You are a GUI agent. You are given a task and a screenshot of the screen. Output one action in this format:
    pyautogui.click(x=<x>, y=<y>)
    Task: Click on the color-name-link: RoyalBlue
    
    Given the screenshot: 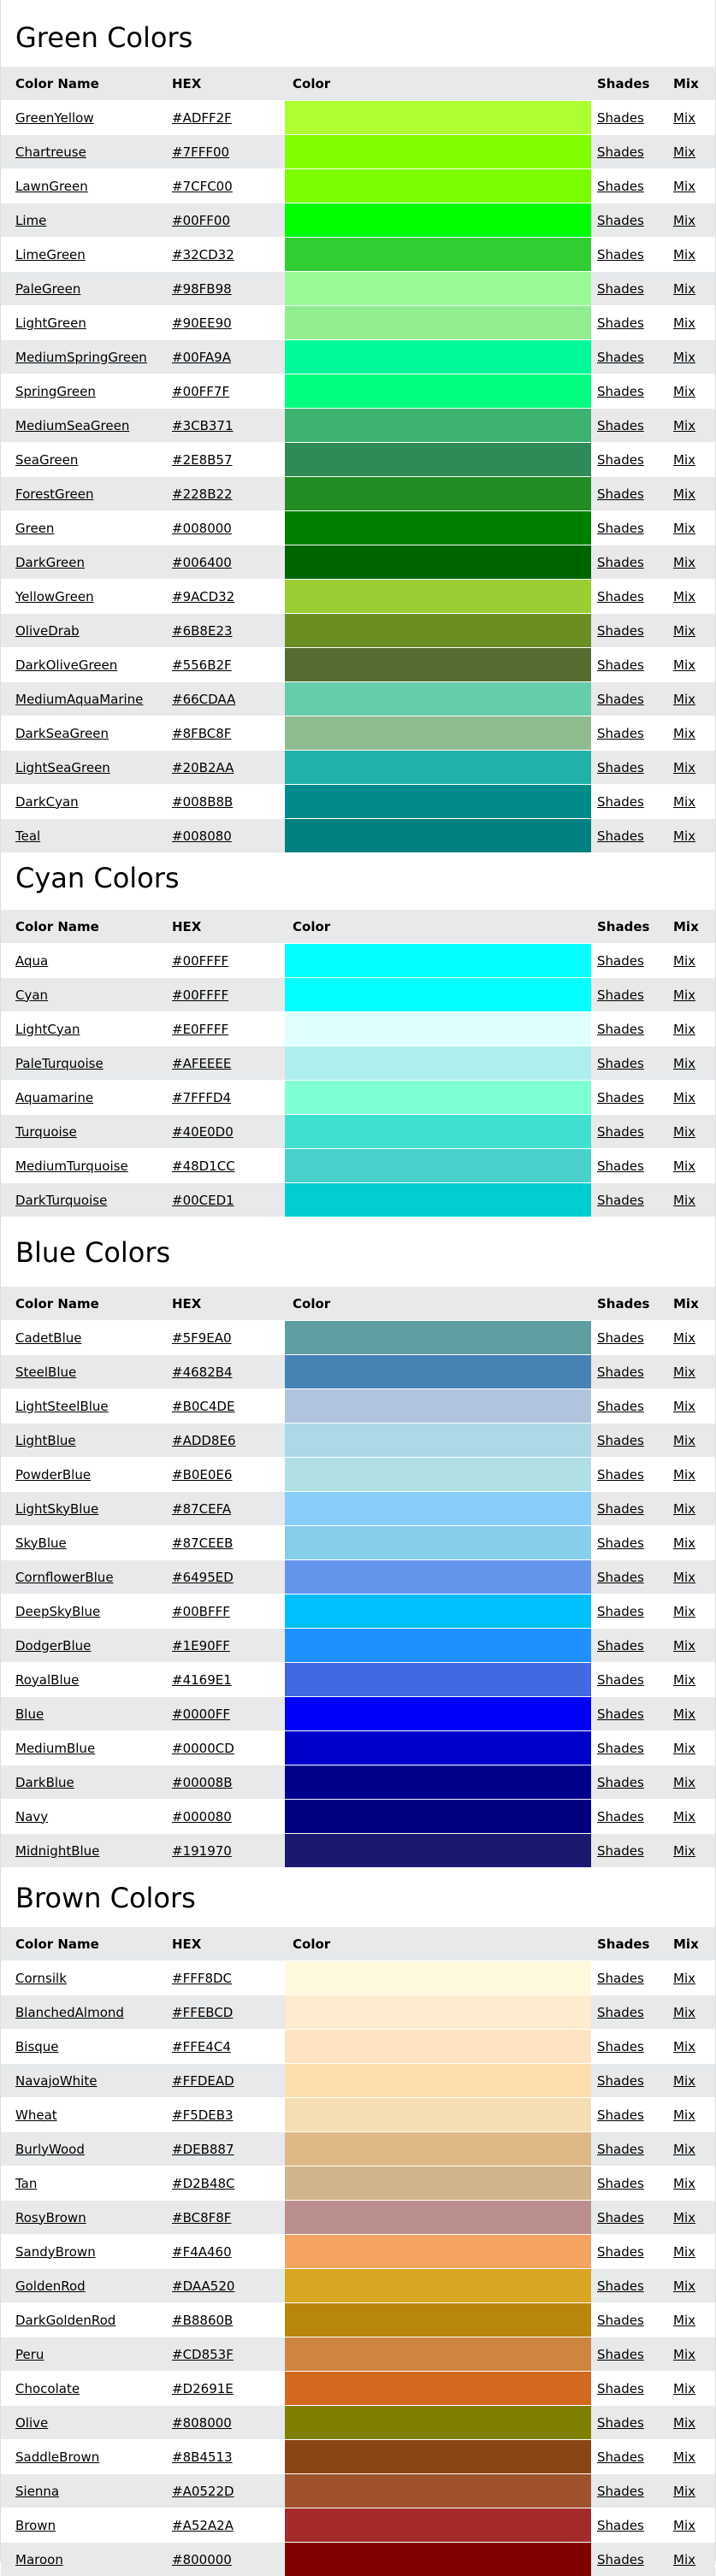 What is the action you would take?
    pyautogui.click(x=47, y=1680)
    